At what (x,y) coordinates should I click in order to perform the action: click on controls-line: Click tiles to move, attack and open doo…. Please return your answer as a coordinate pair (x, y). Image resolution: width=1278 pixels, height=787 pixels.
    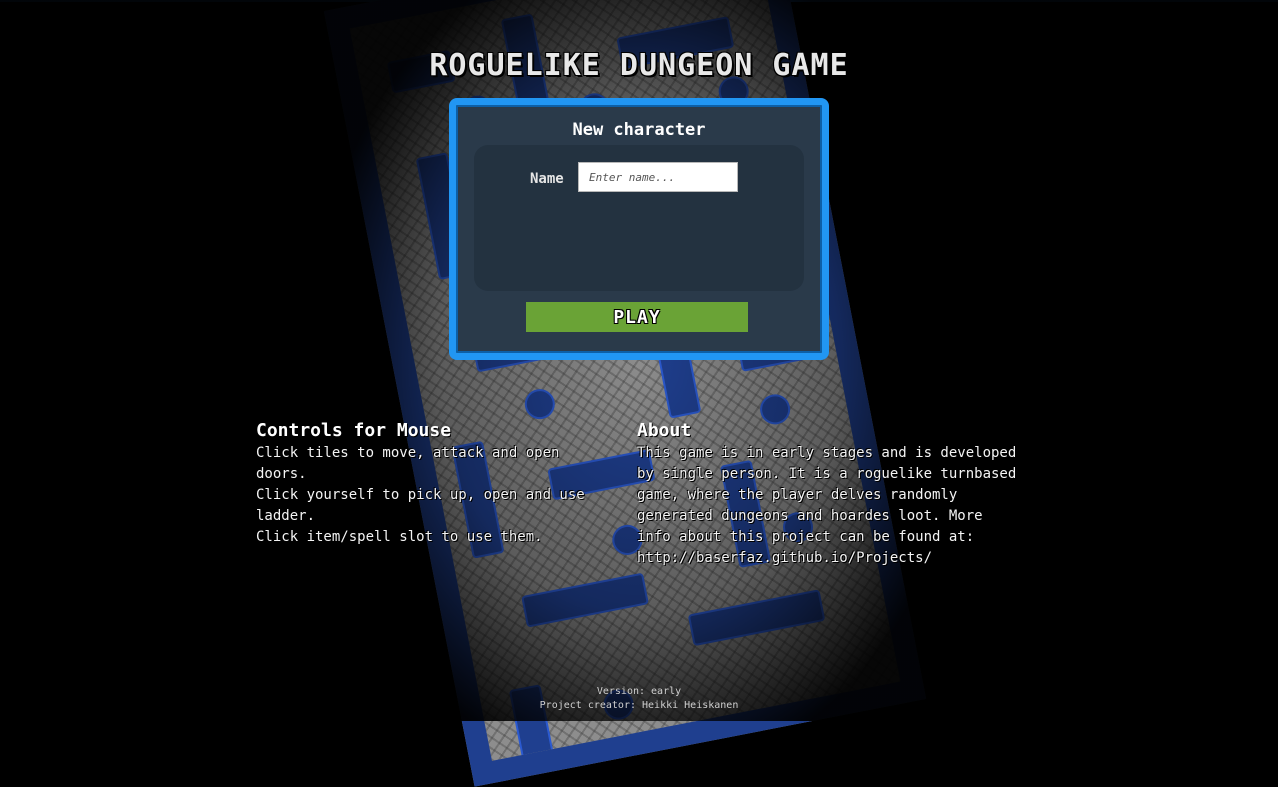
    Looking at the image, I should click on (408, 463).